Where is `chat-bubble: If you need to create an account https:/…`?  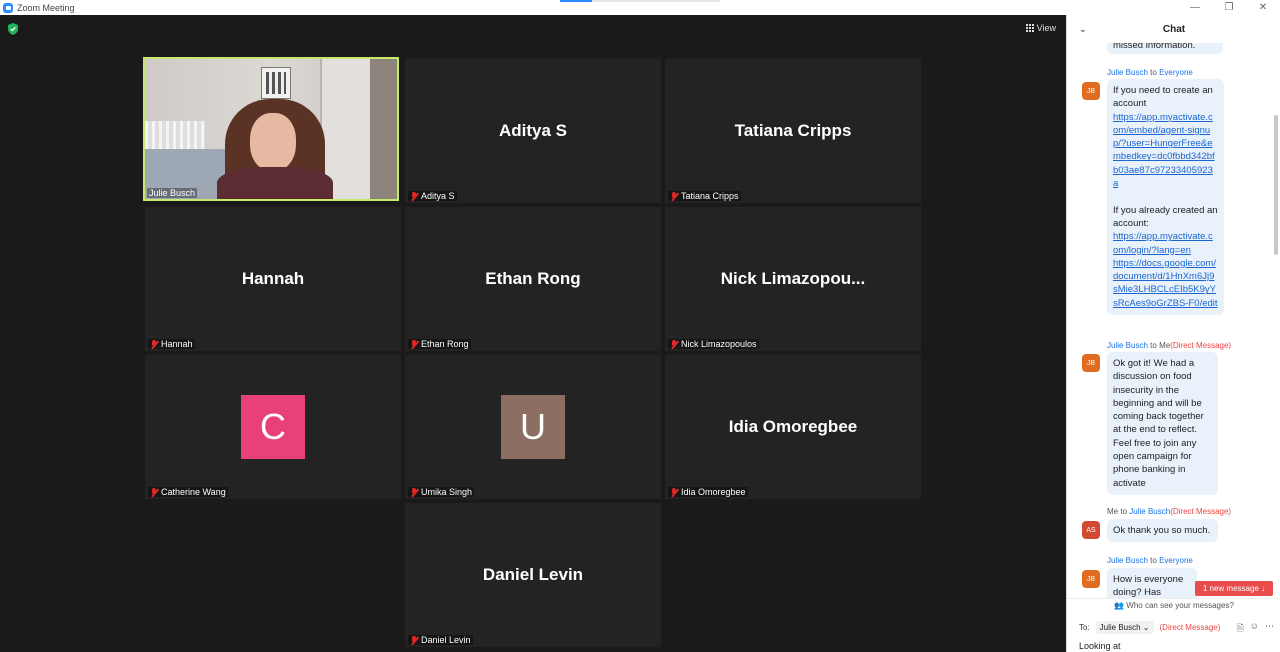 chat-bubble: If you need to create an account https:/… is located at coordinates (1165, 197).